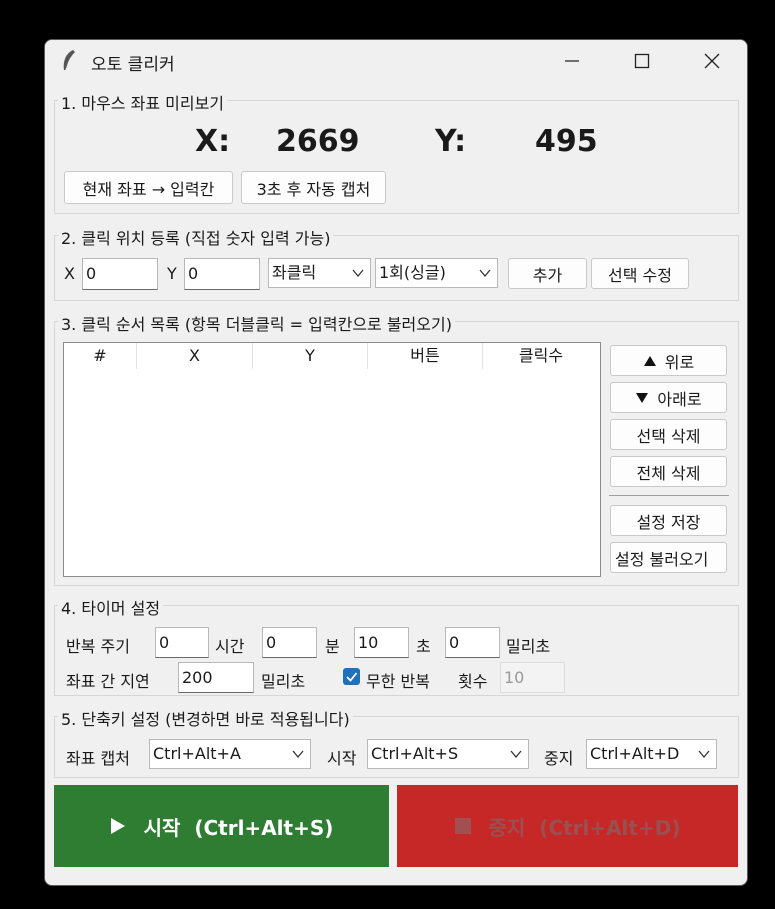 The image size is (775, 909). What do you see at coordinates (216, 677) in the screenshot?
I see `coord-delay-input: 200` at bounding box center [216, 677].